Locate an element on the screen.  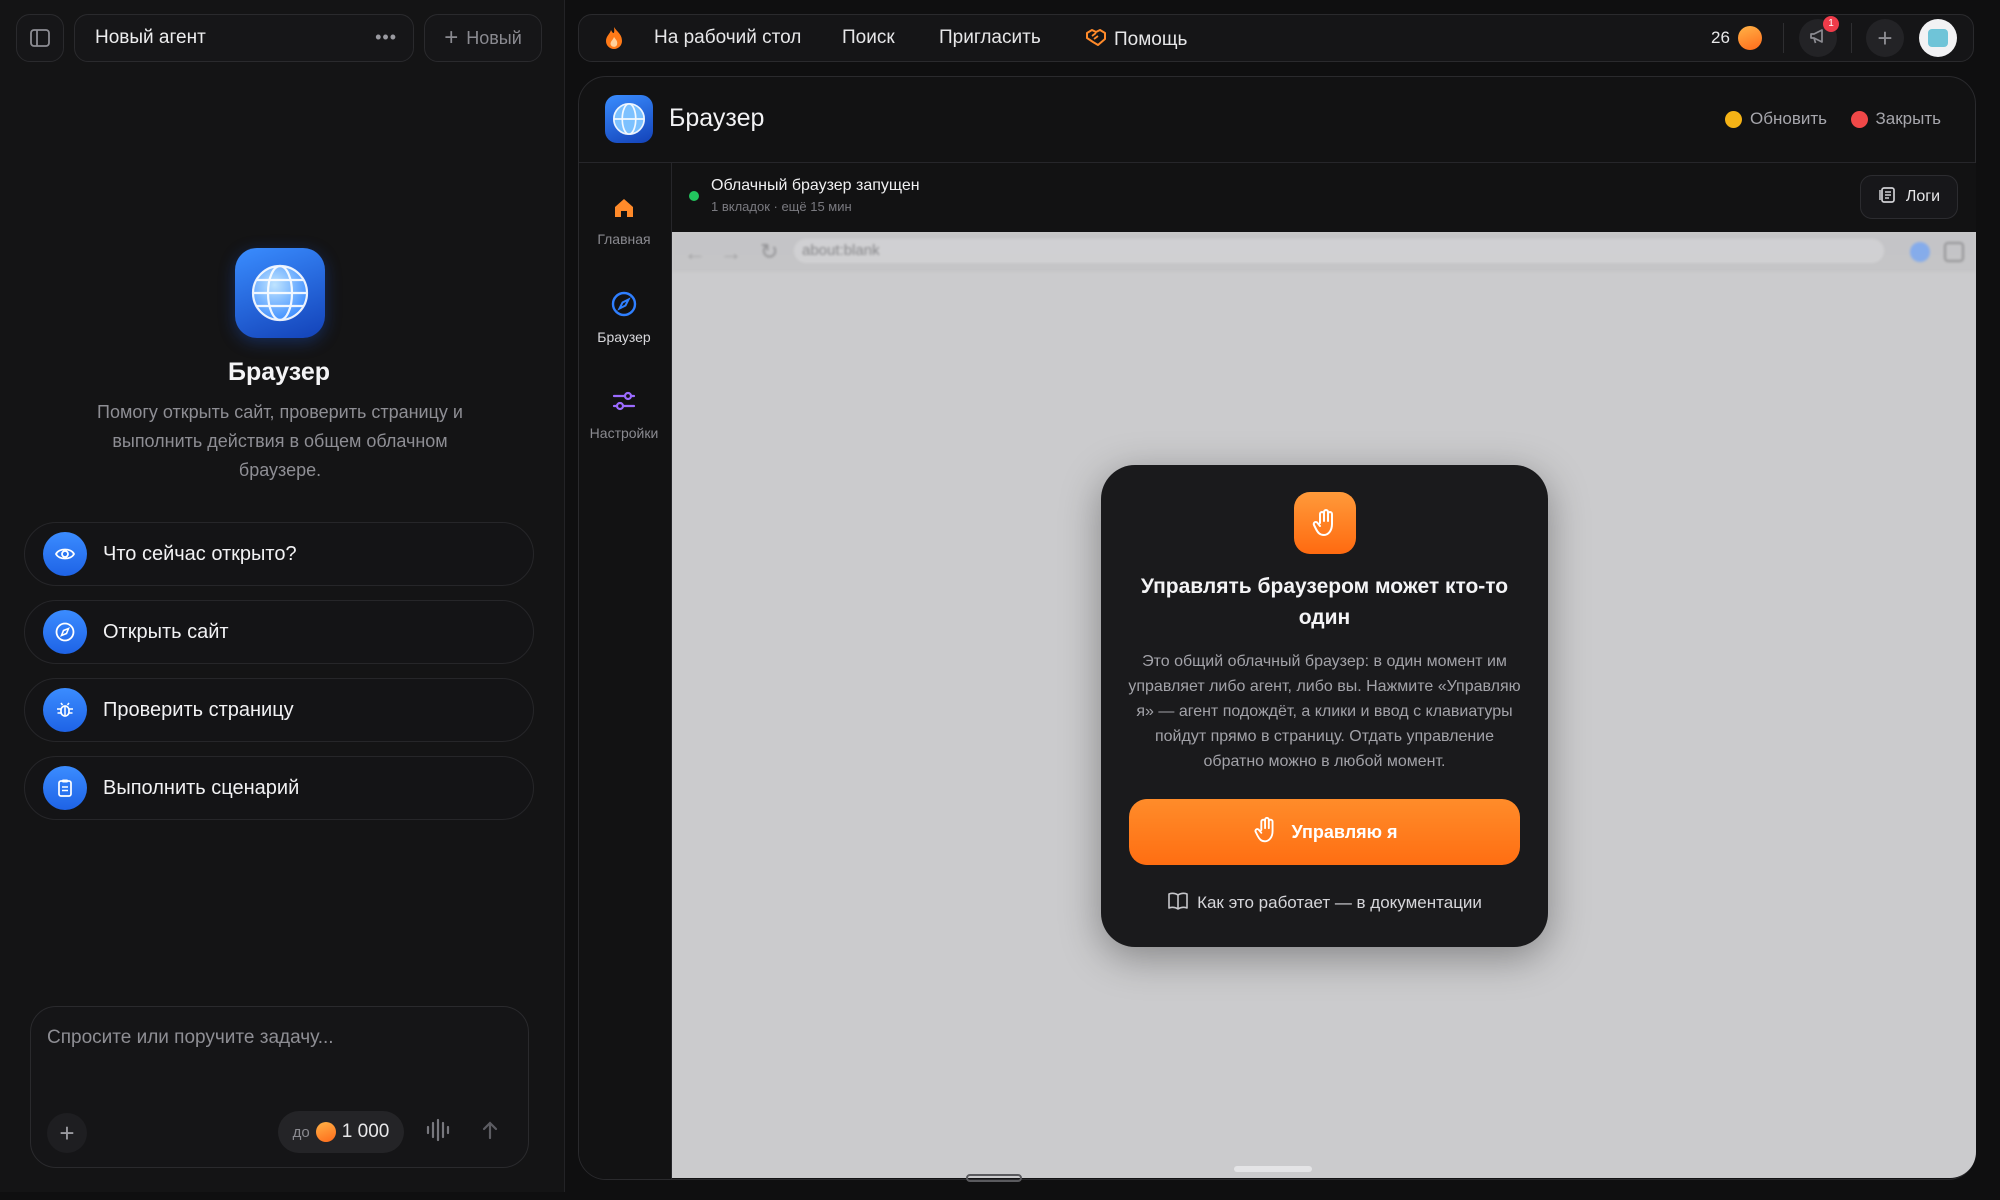
take-control-label: Управляю я is located at coordinates (1344, 831).